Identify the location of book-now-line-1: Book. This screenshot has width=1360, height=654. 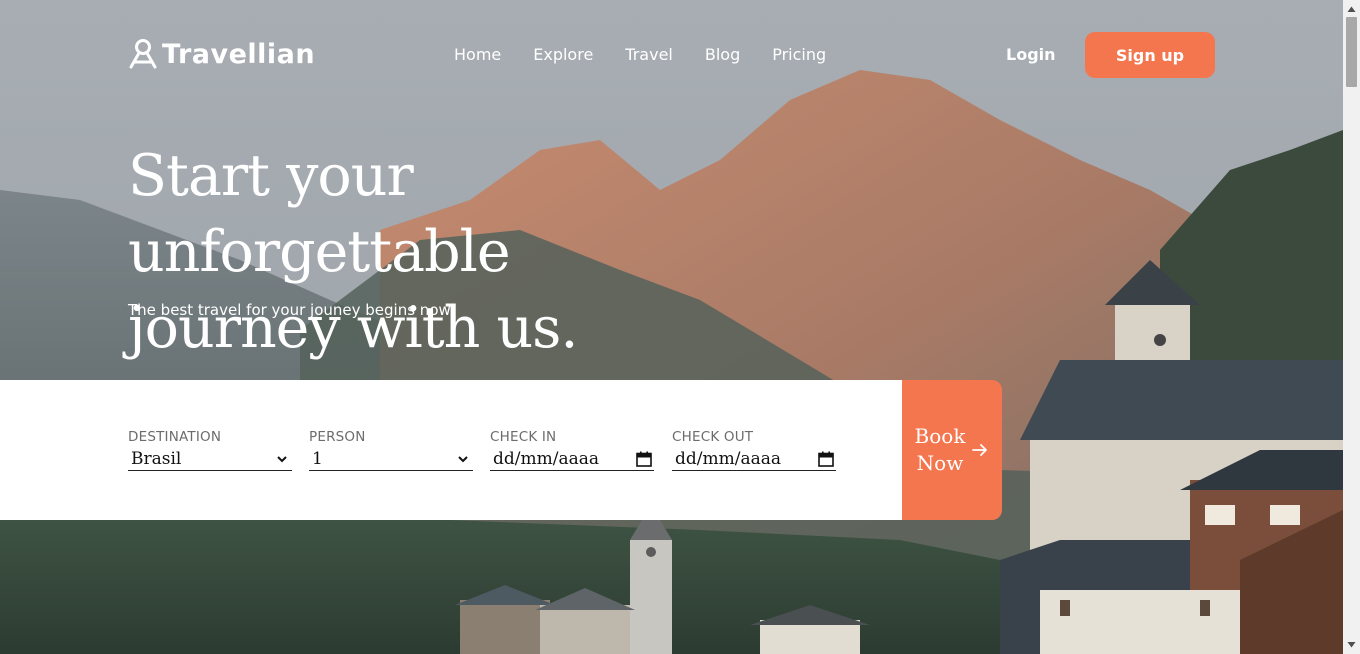
(940, 436).